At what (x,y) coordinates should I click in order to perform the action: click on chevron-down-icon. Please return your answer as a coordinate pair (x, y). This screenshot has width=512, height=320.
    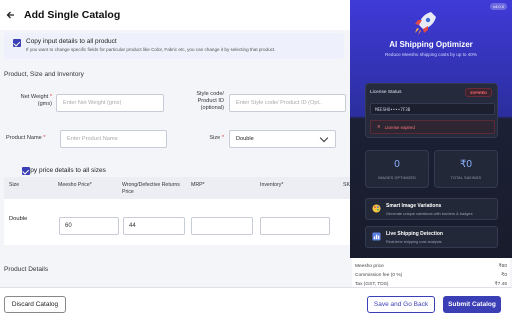
    Looking at the image, I should click on (324, 137).